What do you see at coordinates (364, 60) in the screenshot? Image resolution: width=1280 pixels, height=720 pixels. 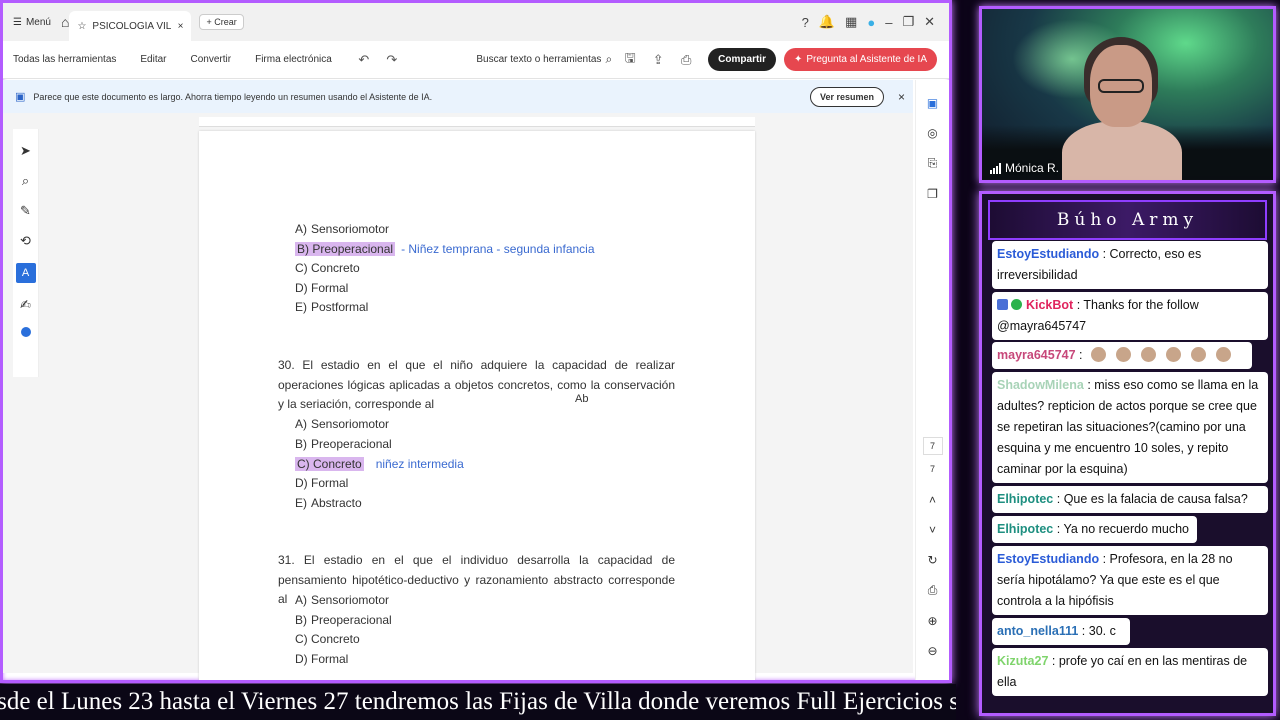 I see `undo-icon: ↶` at bounding box center [364, 60].